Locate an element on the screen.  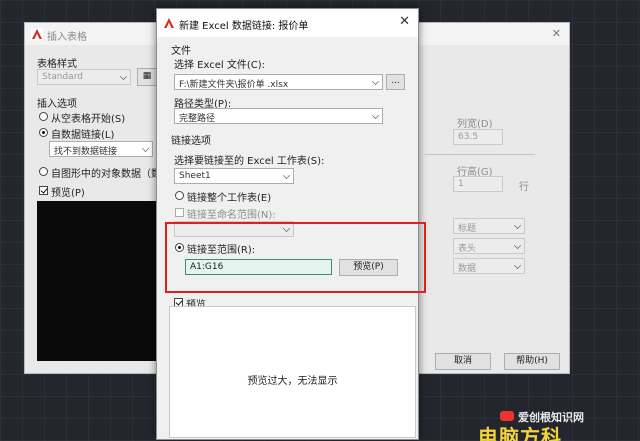
row-unit-label: 行 is located at coordinates (524, 187).